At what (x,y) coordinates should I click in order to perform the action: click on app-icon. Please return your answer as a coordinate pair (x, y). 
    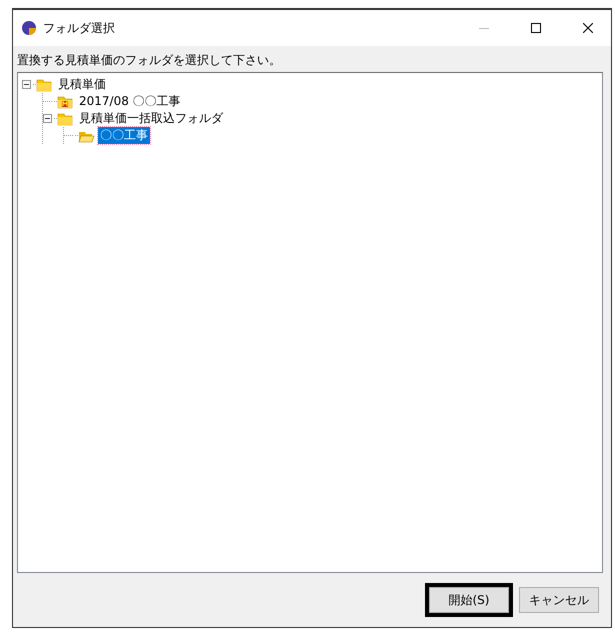
    Looking at the image, I should click on (29, 28).